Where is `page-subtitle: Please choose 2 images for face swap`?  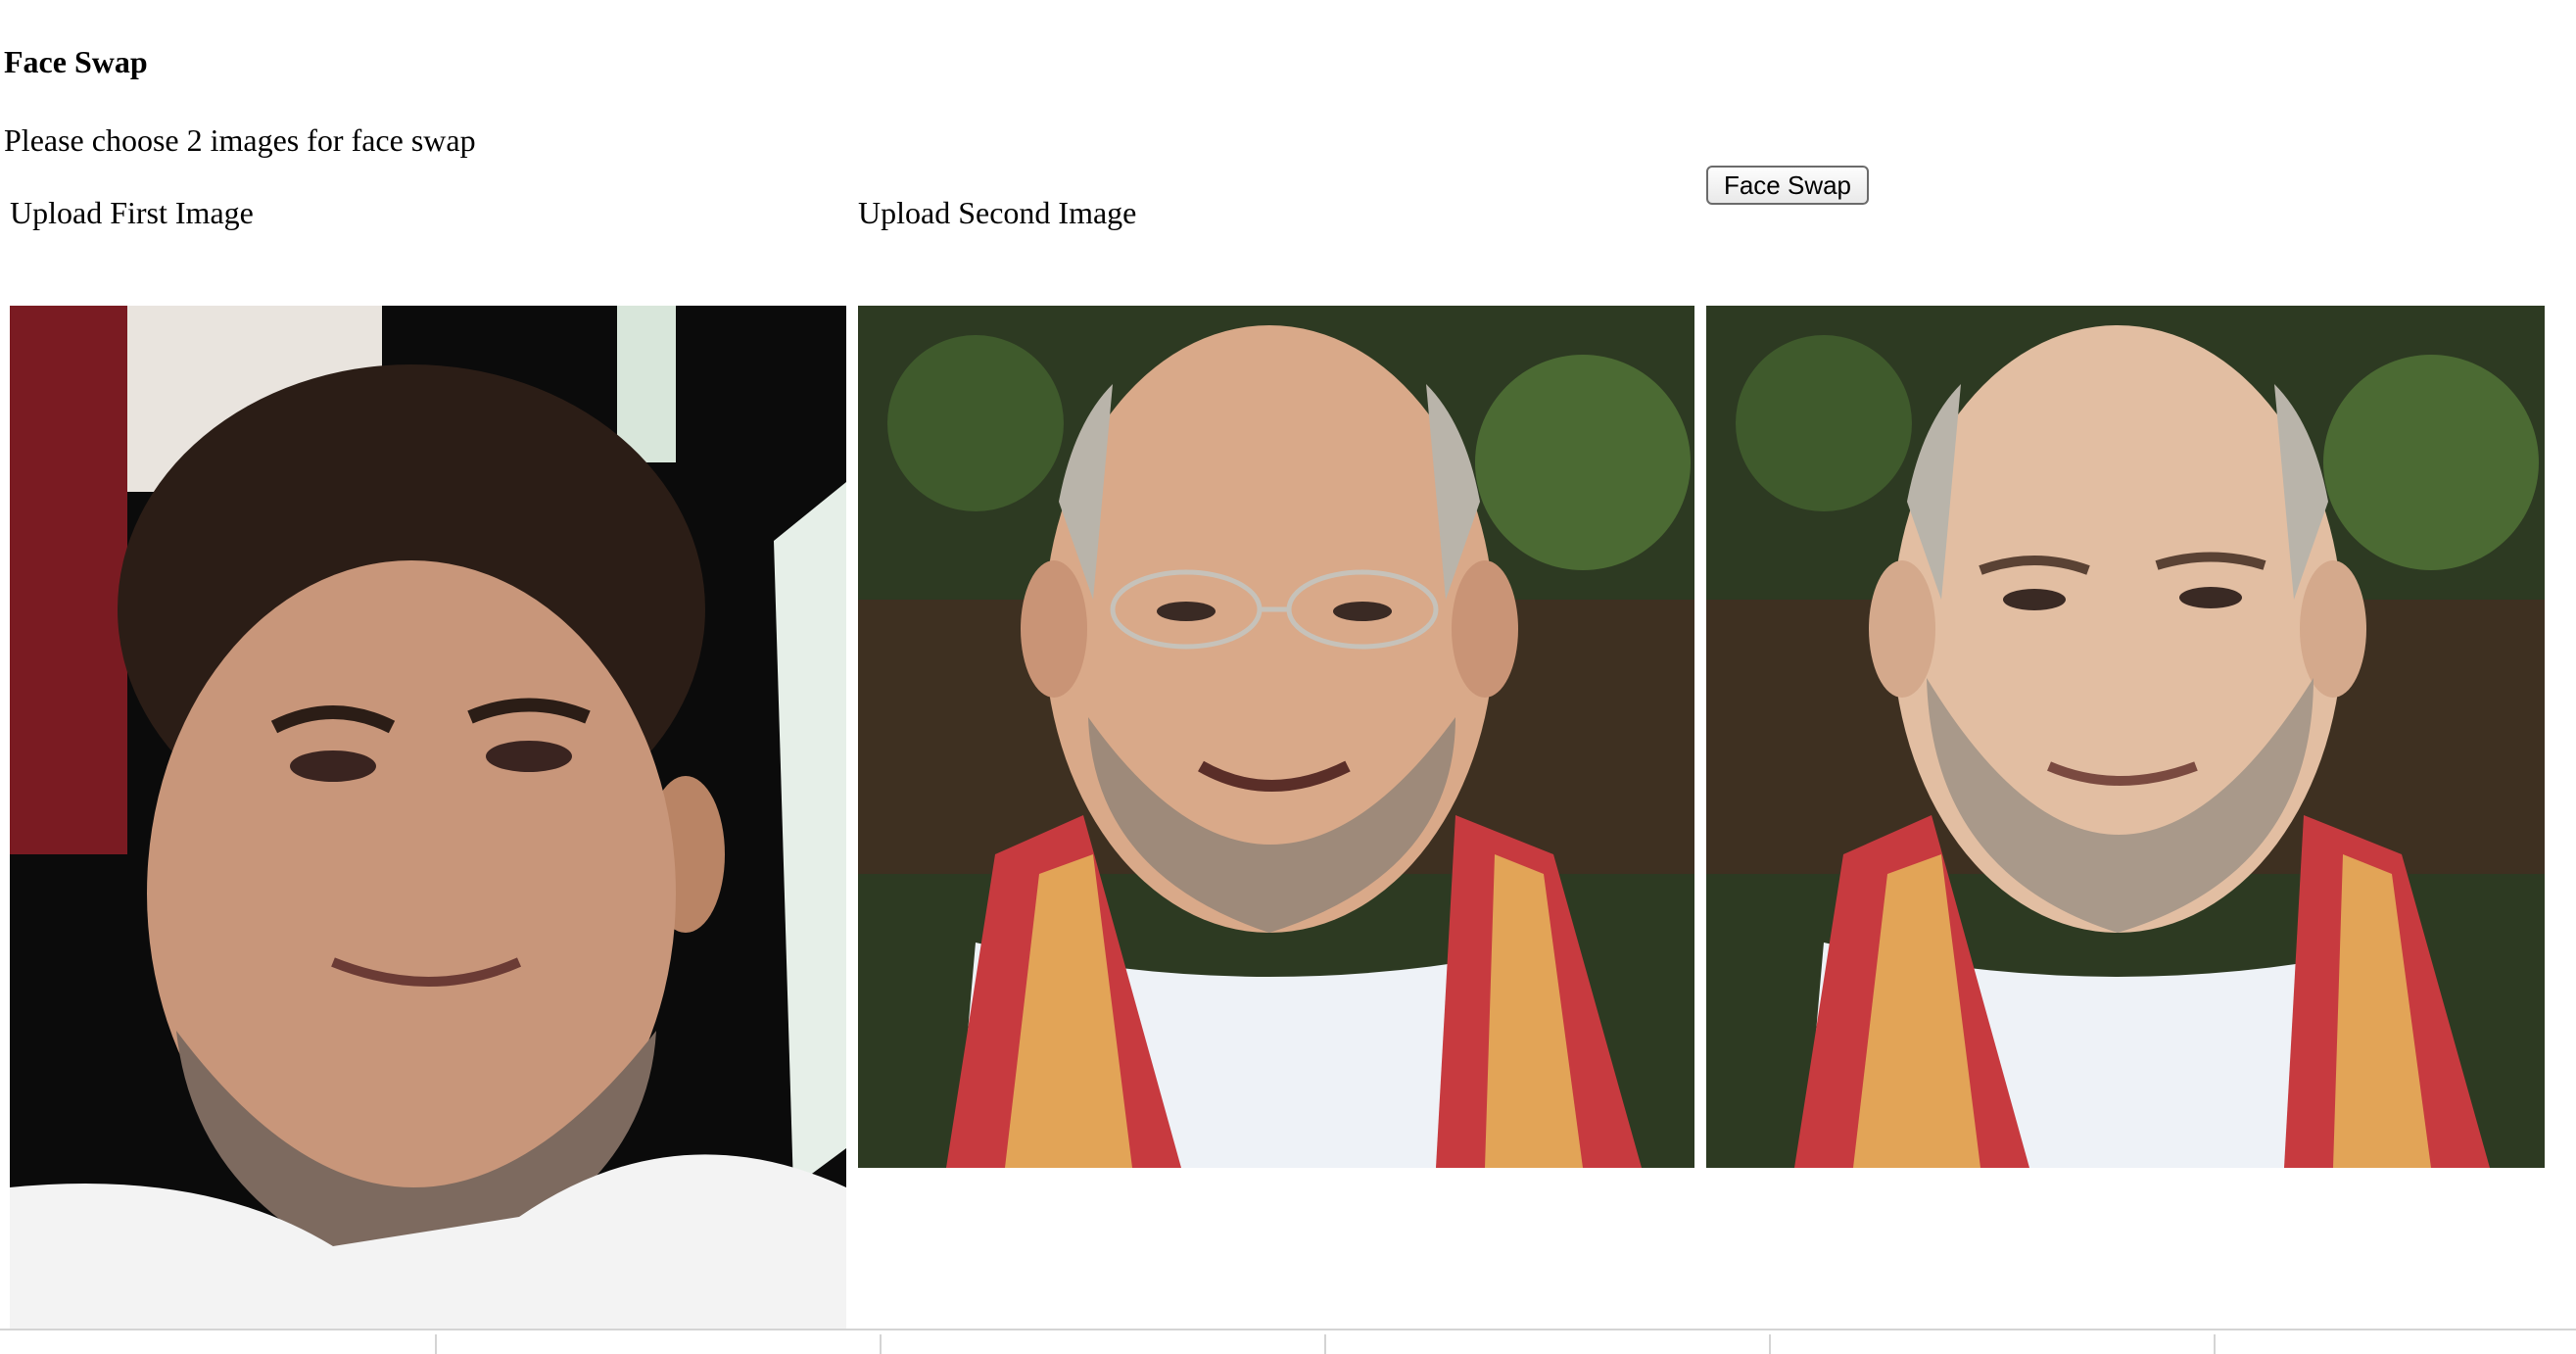
page-subtitle: Please choose 2 images for face swap is located at coordinates (240, 140).